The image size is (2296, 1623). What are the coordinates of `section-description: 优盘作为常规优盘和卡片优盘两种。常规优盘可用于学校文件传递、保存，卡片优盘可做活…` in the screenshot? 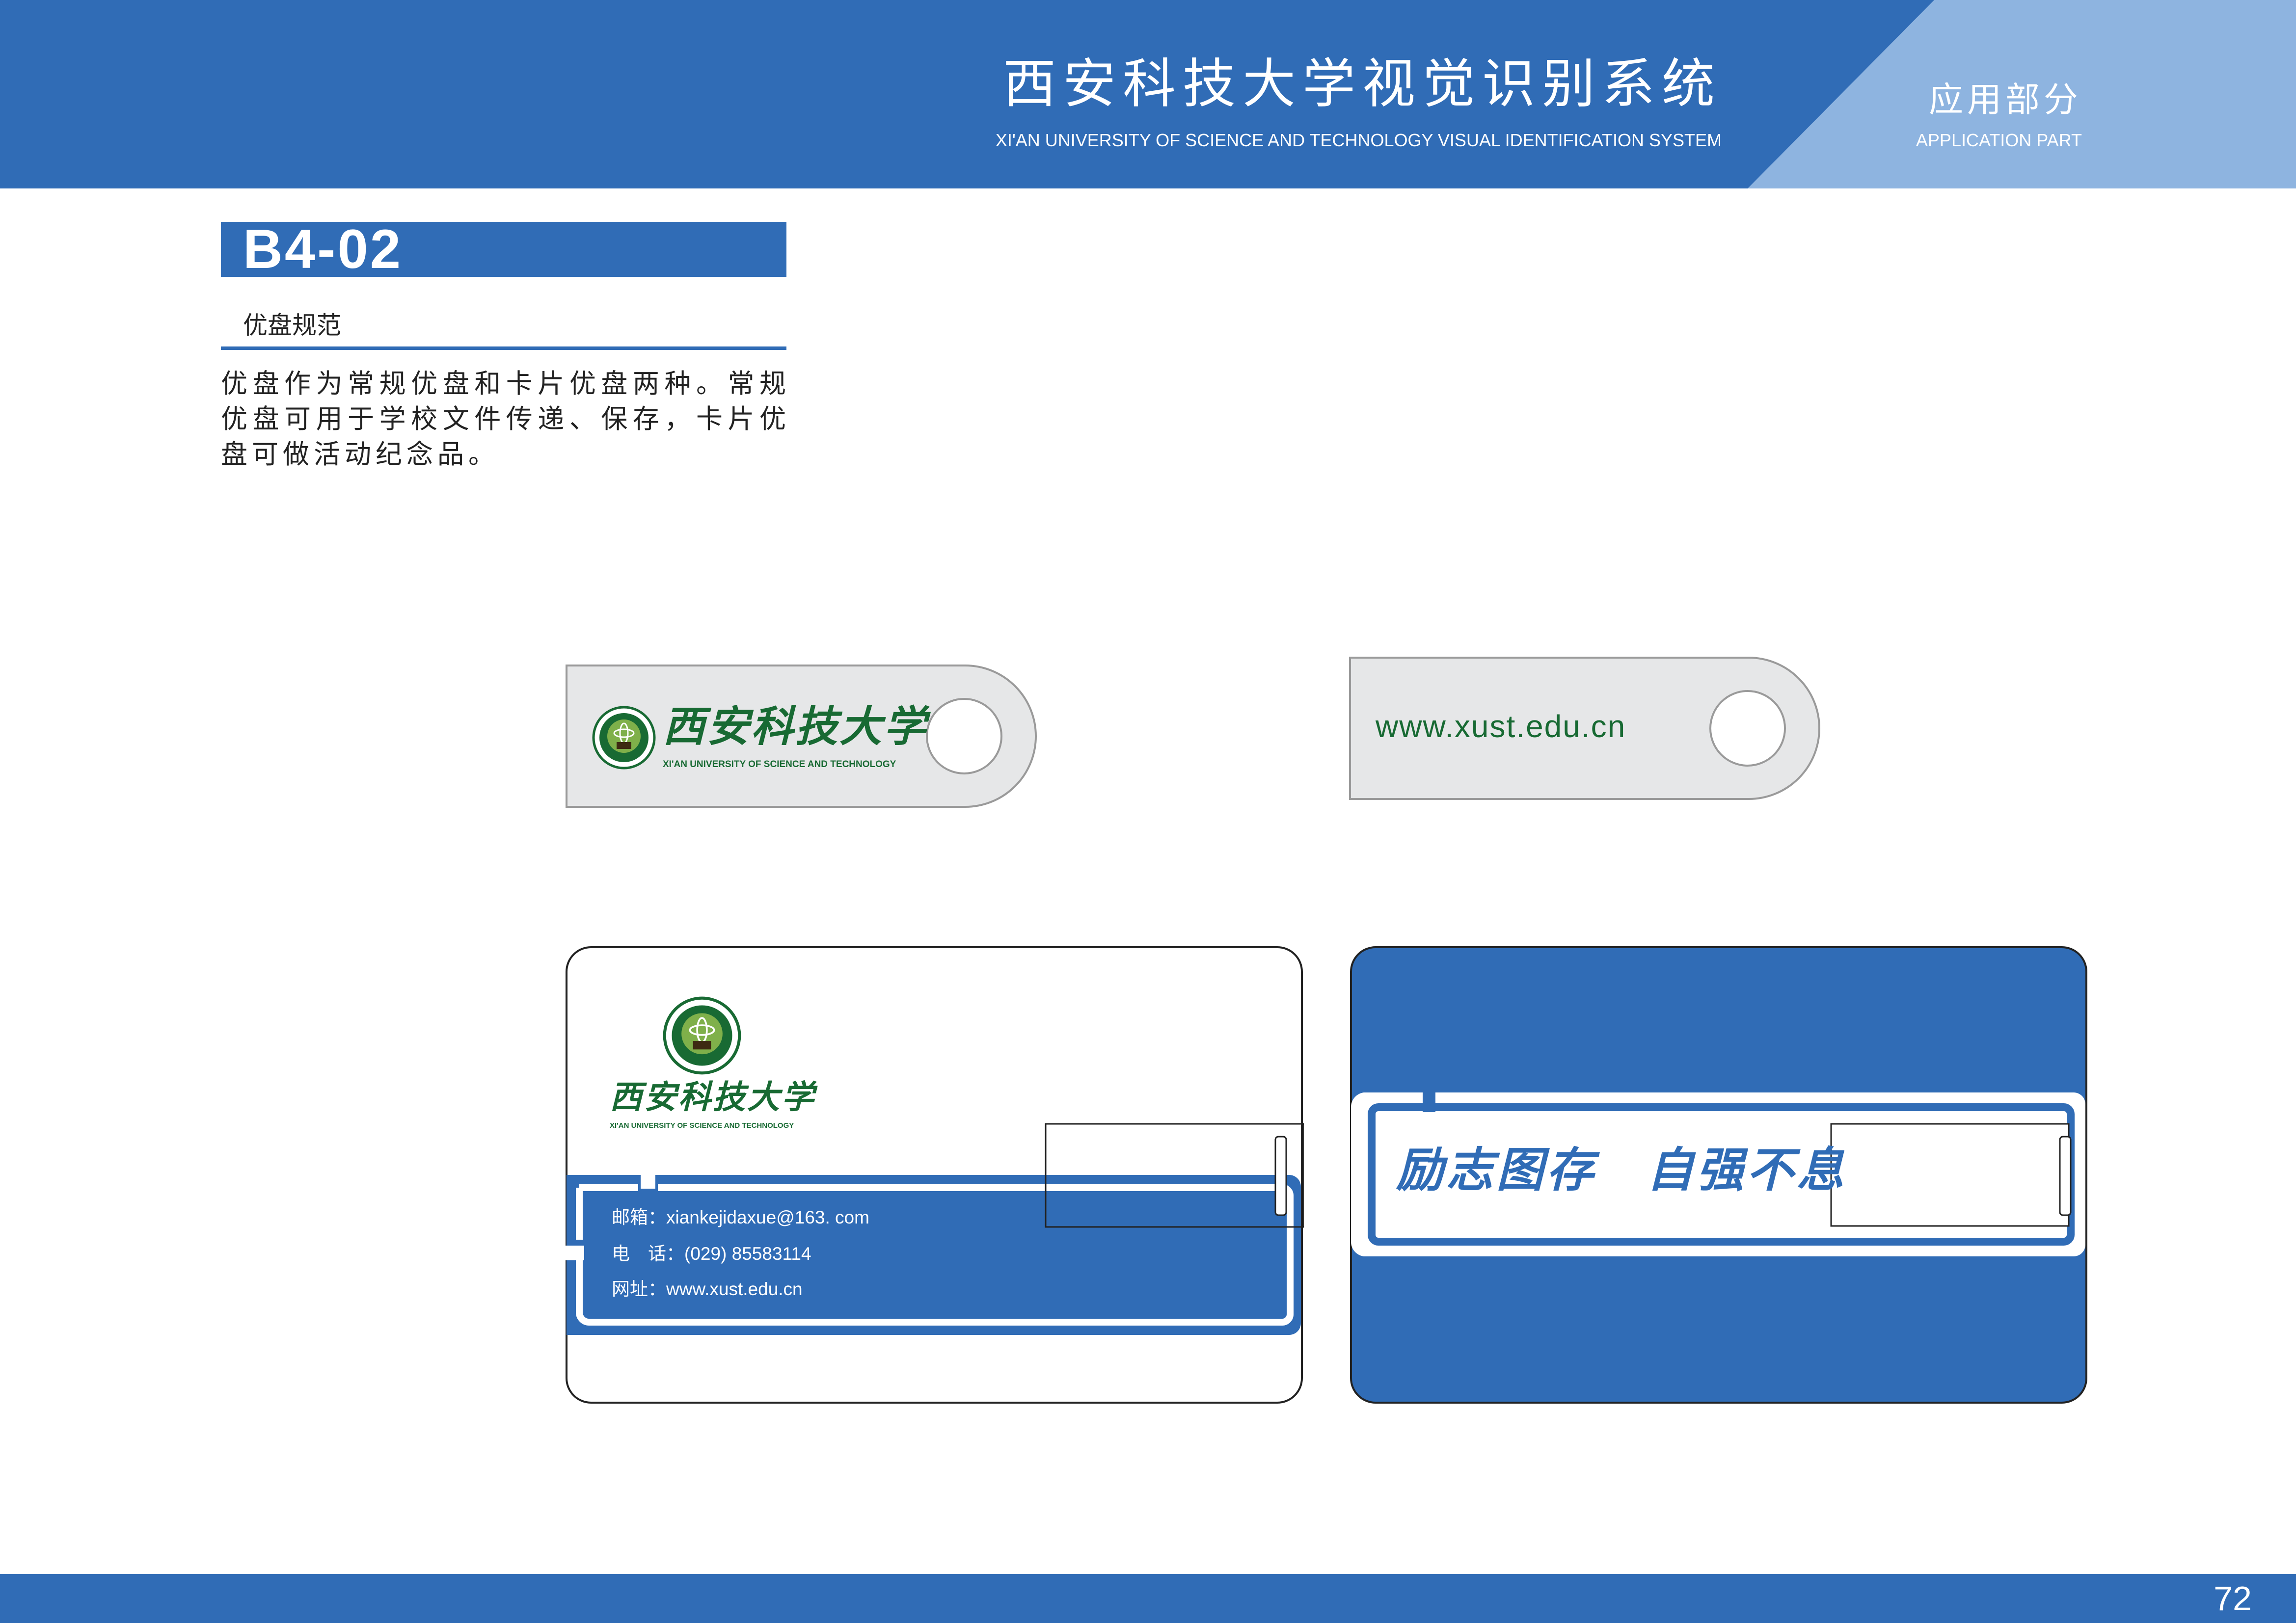 It's located at (506, 419).